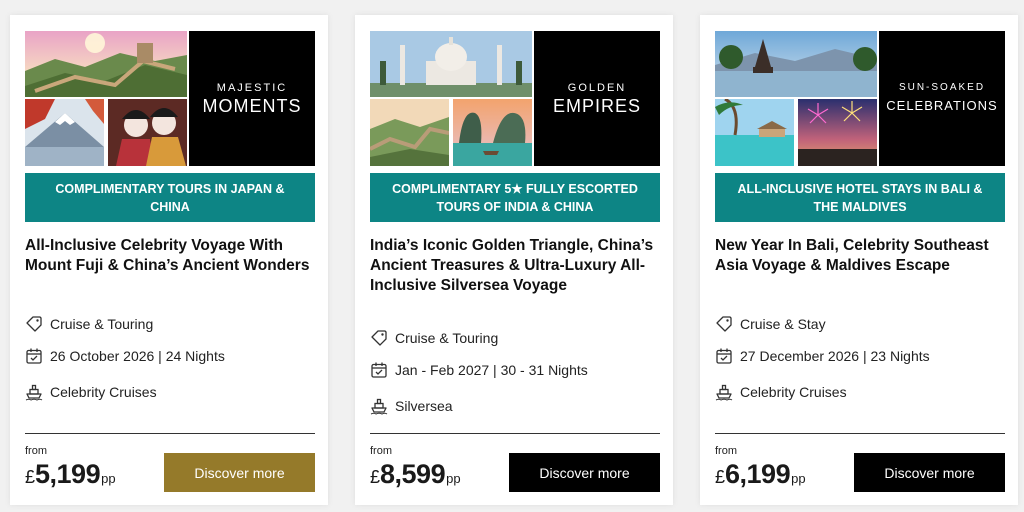 The width and height of the screenshot is (1024, 512). Describe the element at coordinates (424, 406) in the screenshot. I see `cruise-line: Silversea` at that location.